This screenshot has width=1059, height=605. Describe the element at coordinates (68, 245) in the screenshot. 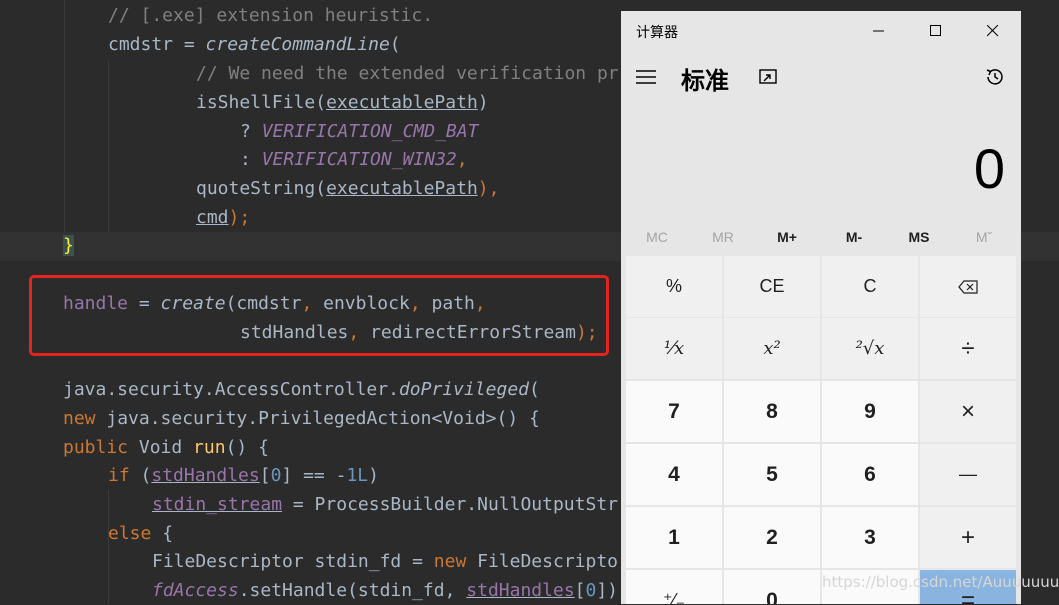

I see `code-line: }` at that location.